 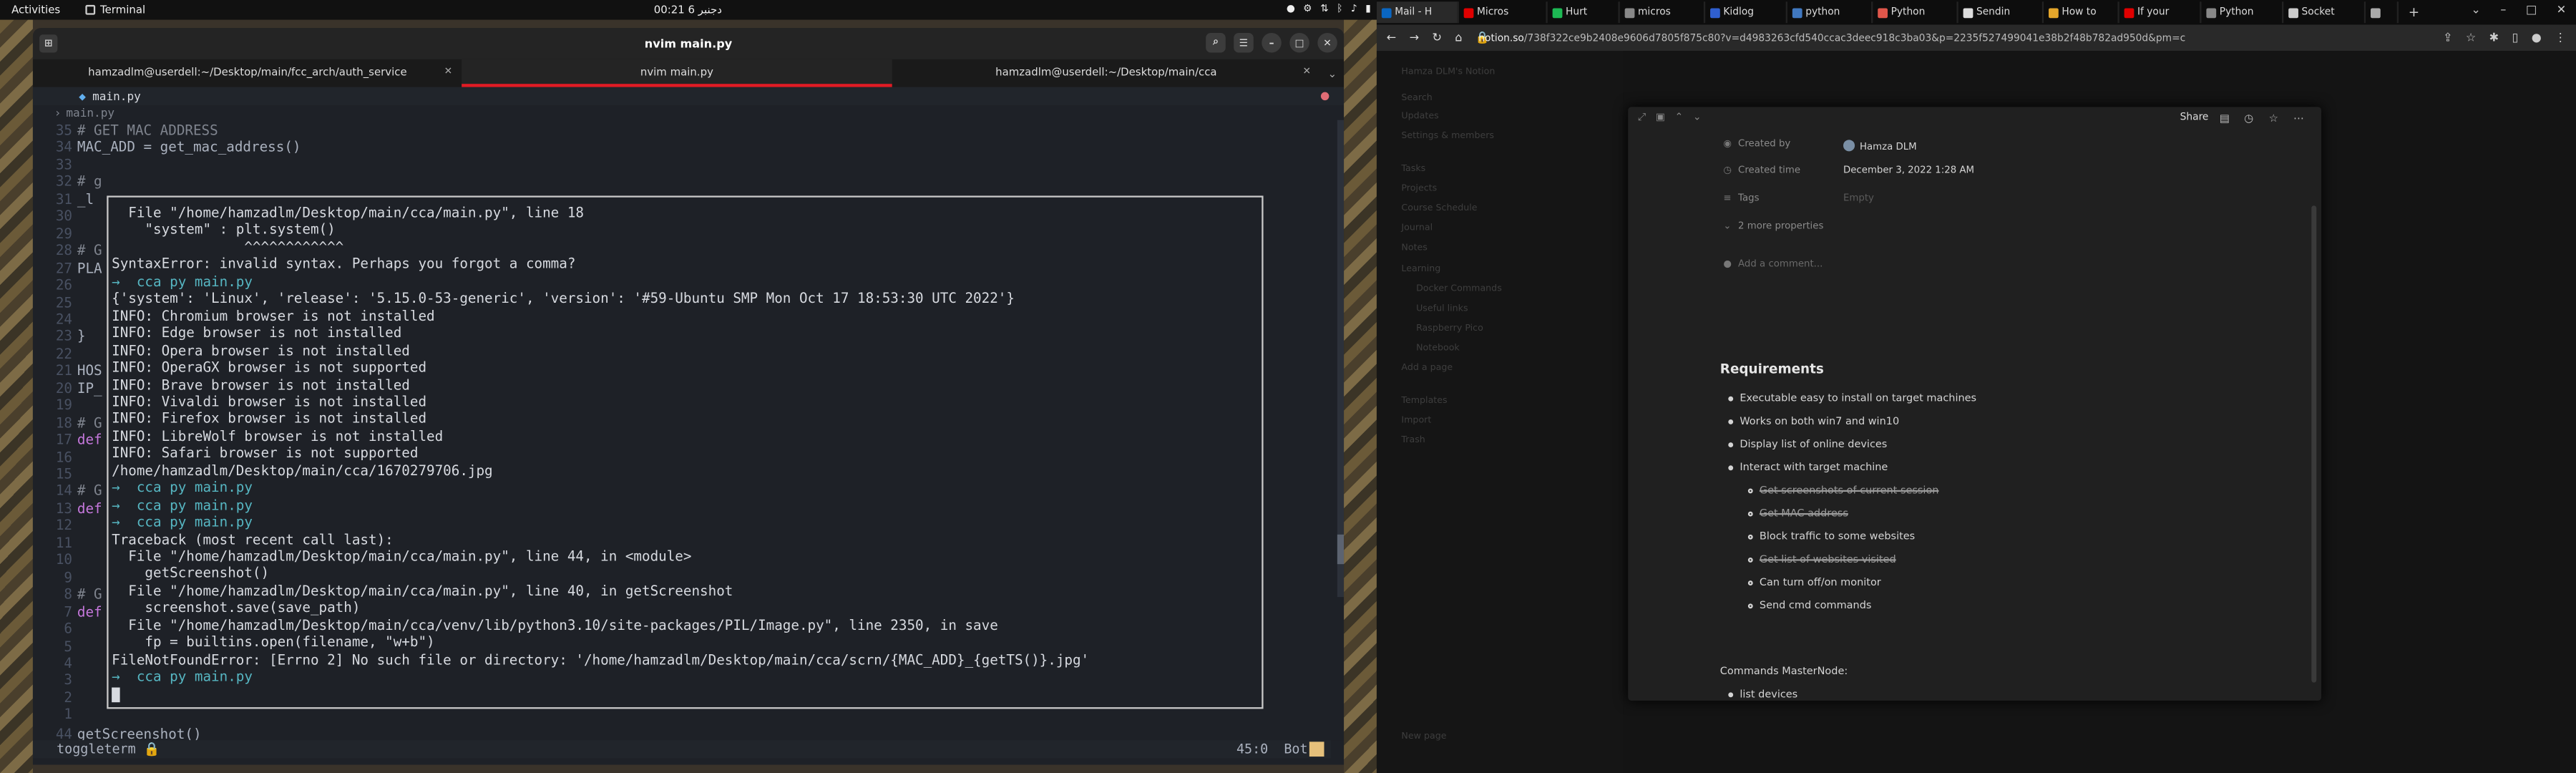 I want to click on browser-tab: How to, so click(x=2081, y=12).